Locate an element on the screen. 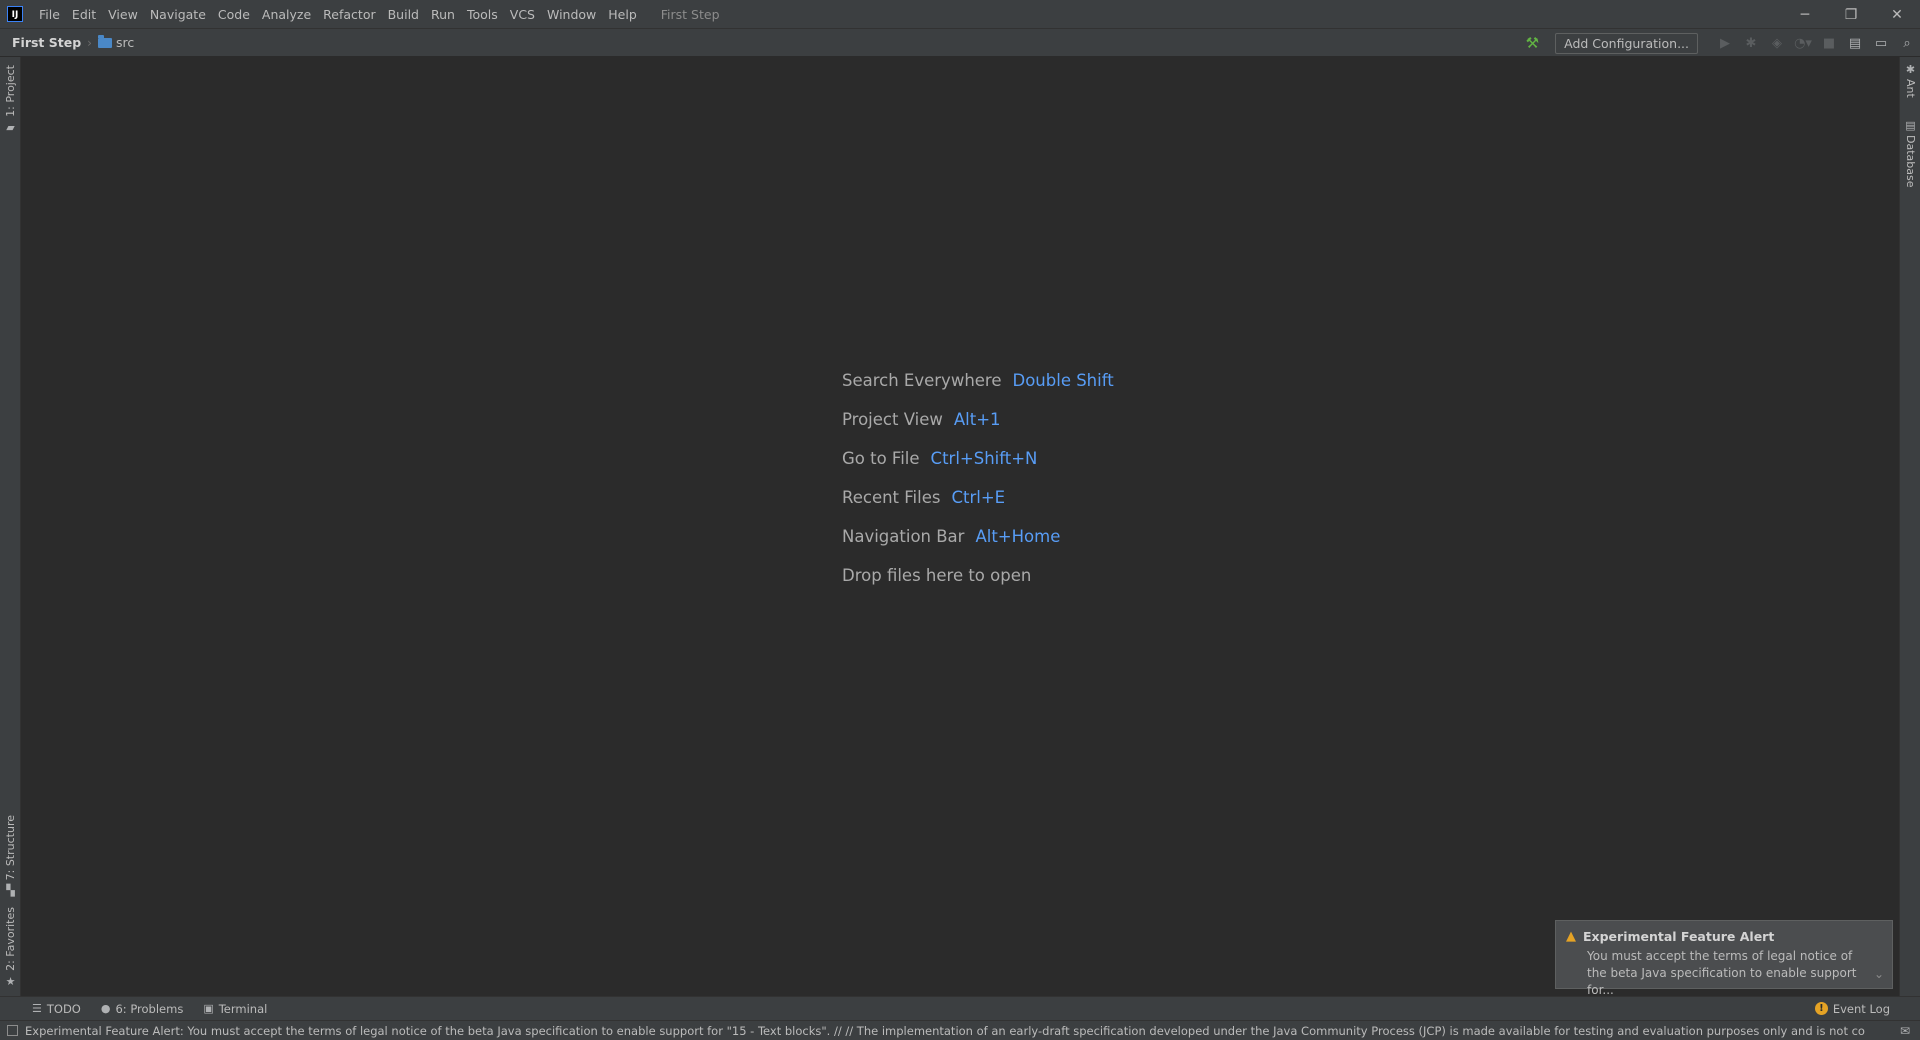 The image size is (1920, 1040). warning-icon: ▲ is located at coordinates (1571, 936).